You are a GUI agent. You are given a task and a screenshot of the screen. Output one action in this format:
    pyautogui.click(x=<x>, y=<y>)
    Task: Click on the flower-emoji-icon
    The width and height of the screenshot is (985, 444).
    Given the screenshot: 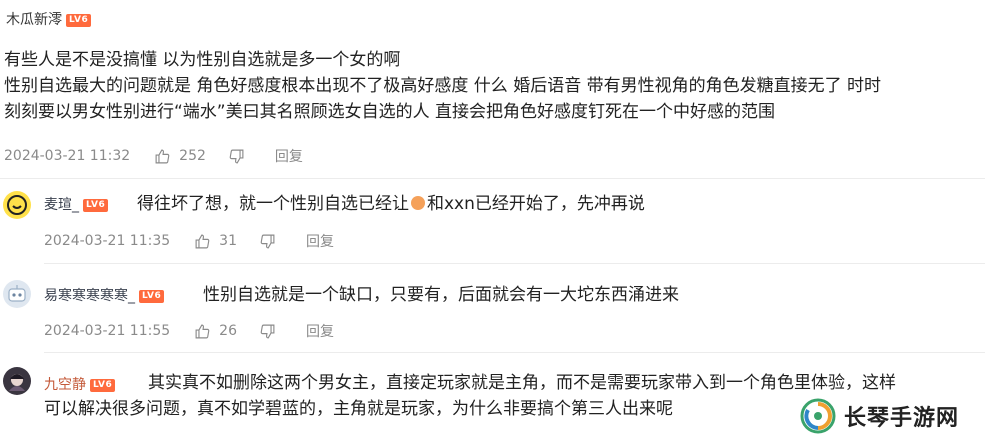 What is the action you would take?
    pyautogui.click(x=418, y=203)
    